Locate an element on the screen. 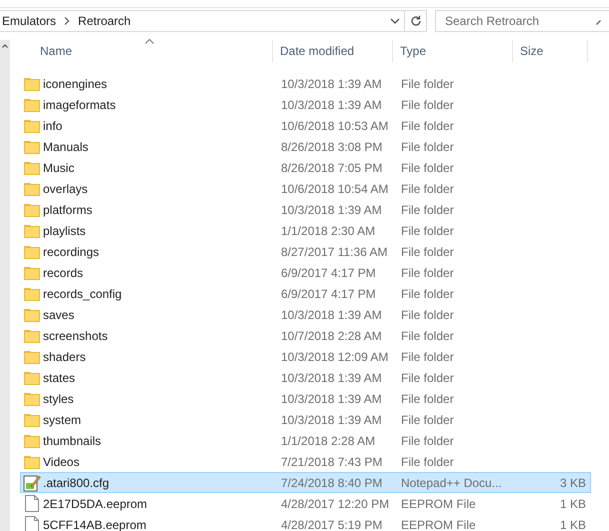  column-header: Date modified is located at coordinates (333, 51).